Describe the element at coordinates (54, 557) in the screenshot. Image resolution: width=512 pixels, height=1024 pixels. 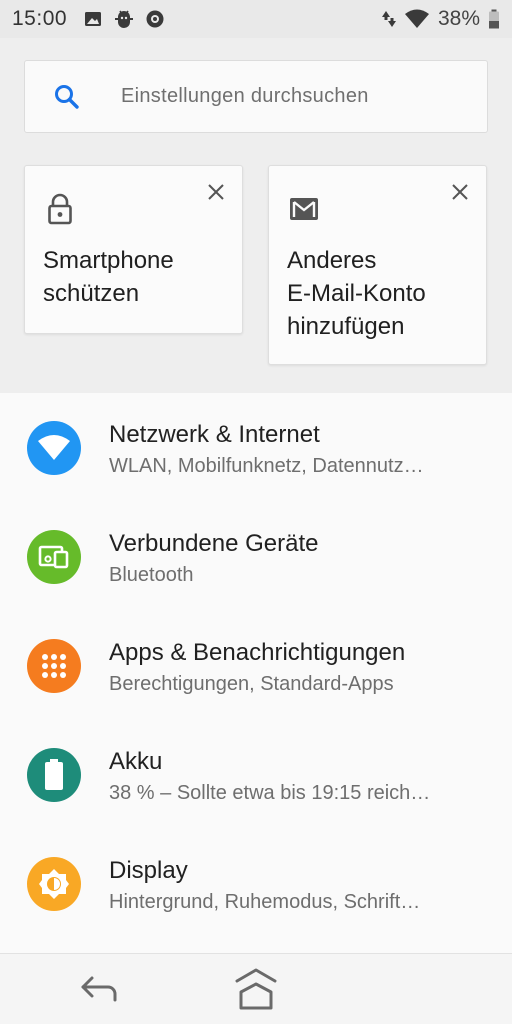
I see `devices-icon` at that location.